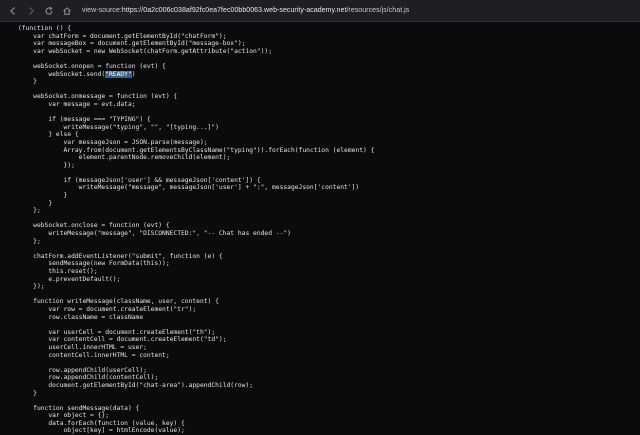 The image size is (640, 435). I want to click on source-line: object[key] = htmlEncode(value);, so click(101, 431).